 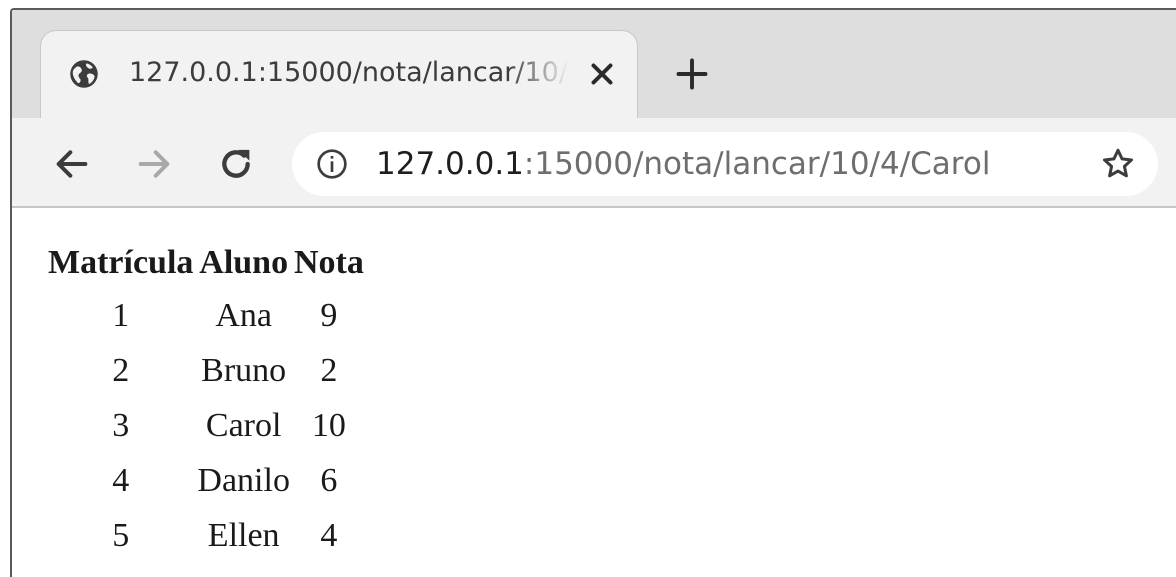 I want to click on cell-nota: 4, so click(x=329, y=535).